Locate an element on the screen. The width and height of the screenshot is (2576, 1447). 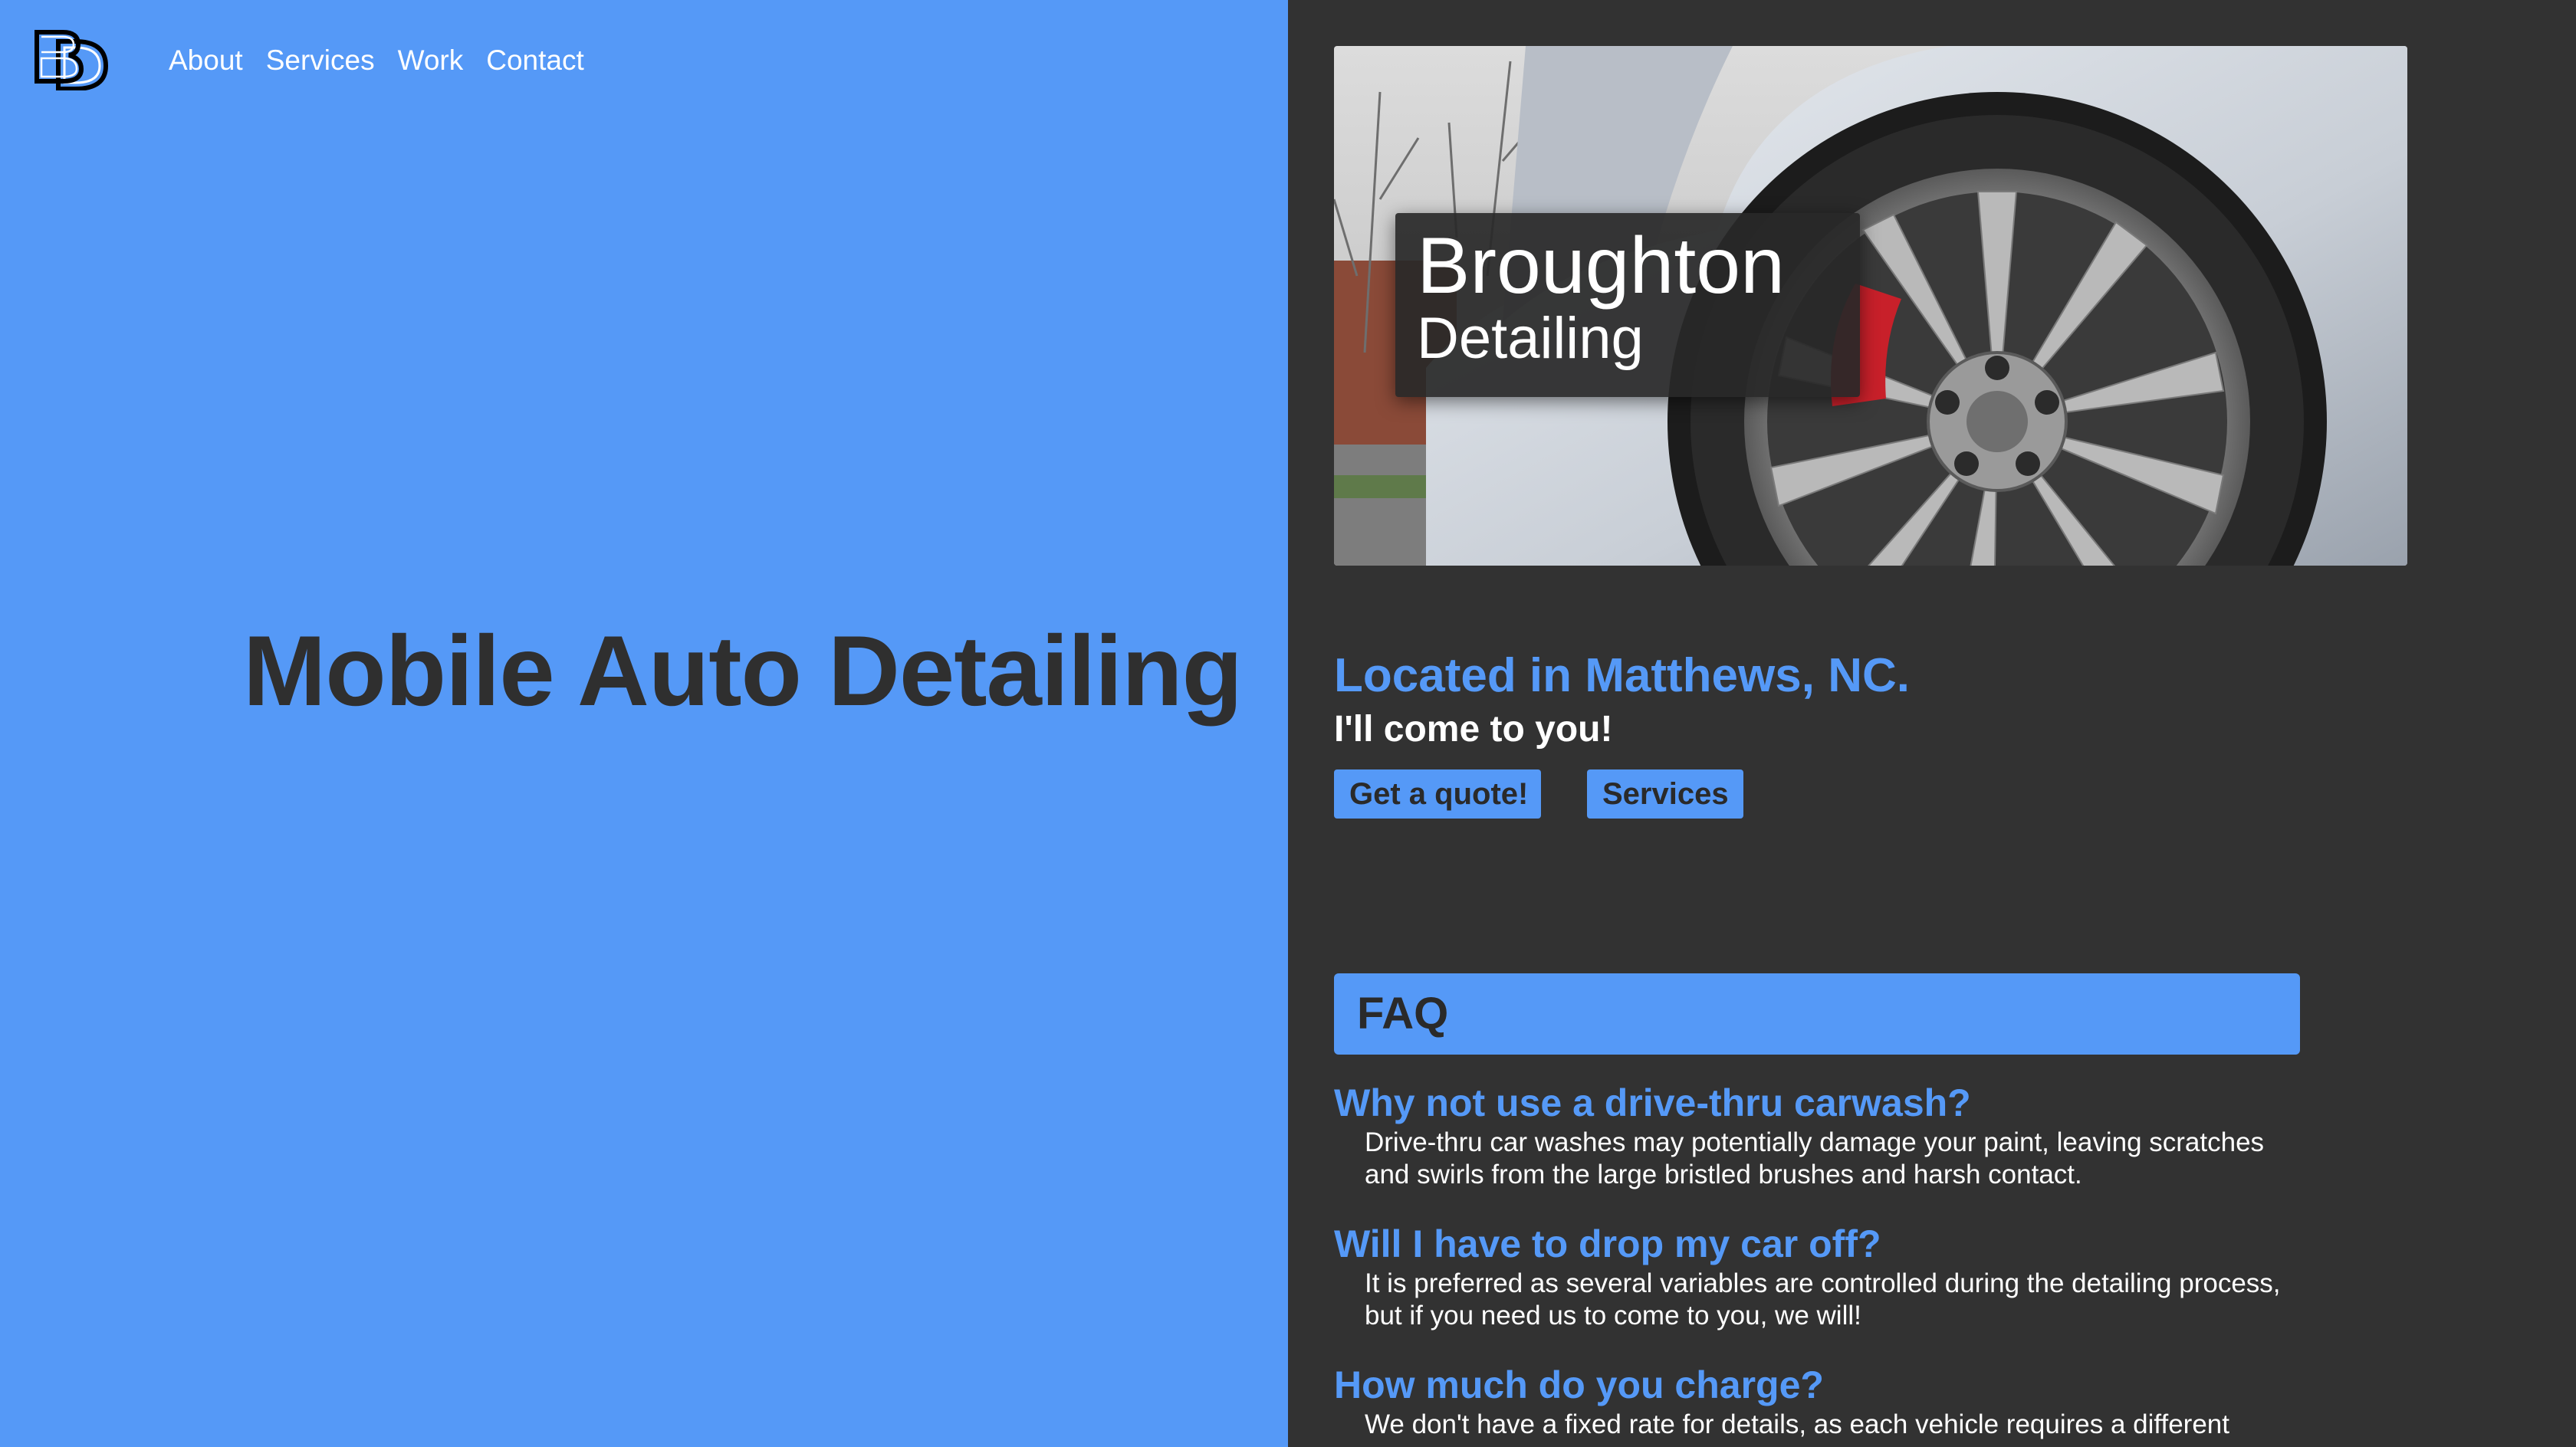
nav-work: Work is located at coordinates (431, 61).